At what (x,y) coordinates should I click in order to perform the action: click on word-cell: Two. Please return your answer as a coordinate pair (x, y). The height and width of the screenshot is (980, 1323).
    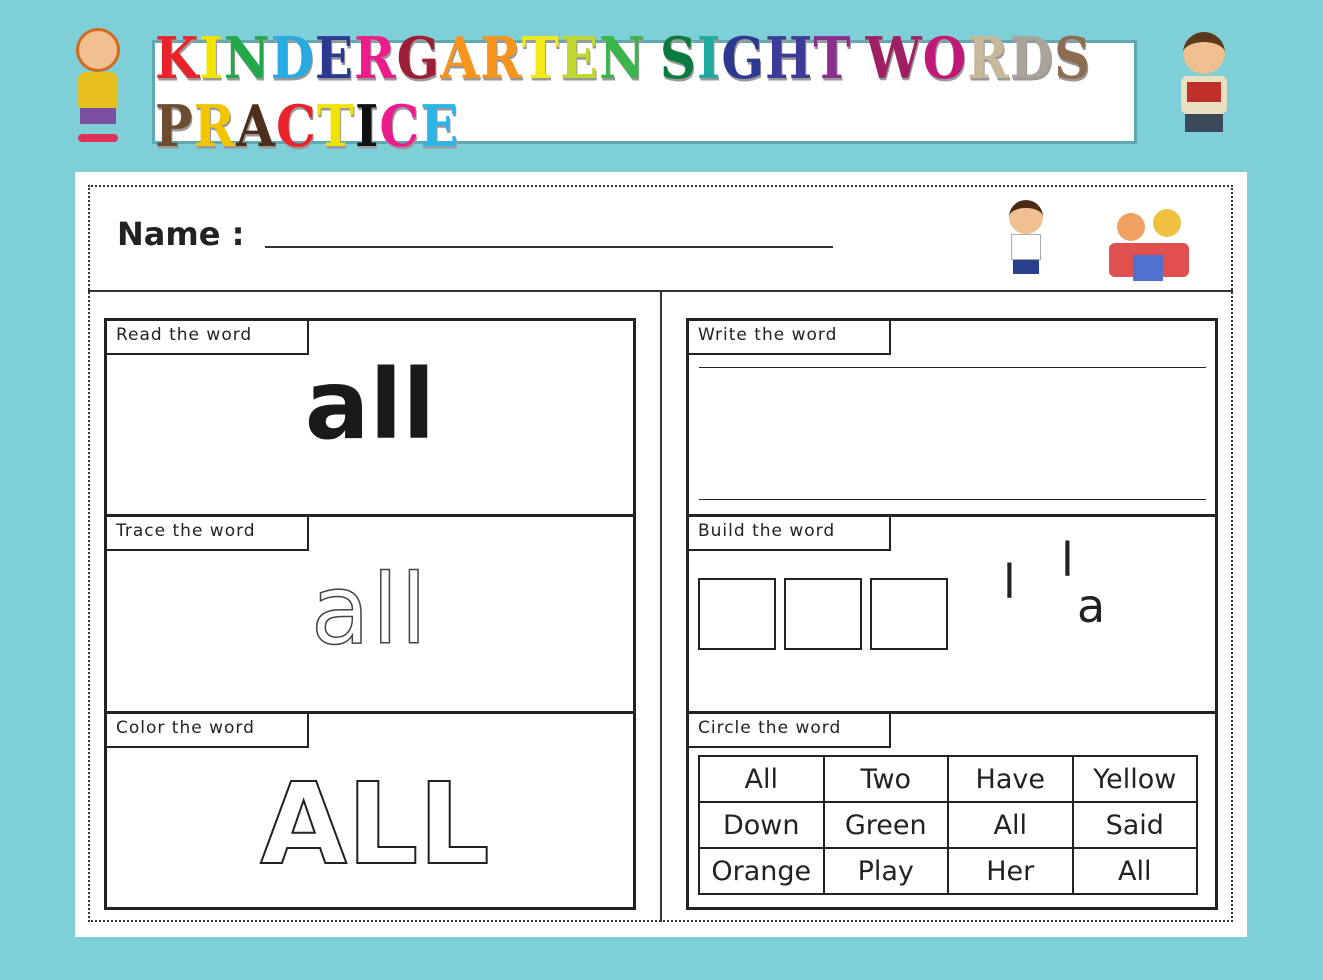
    Looking at the image, I should click on (885, 779).